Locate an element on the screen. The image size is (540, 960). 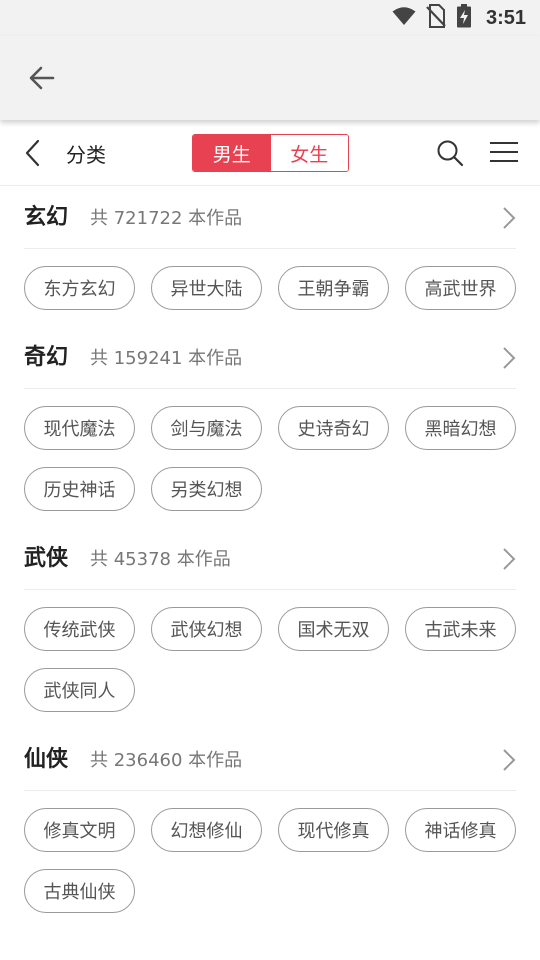
category-header: 玄幻 共 721722 本作品 is located at coordinates (270, 218).